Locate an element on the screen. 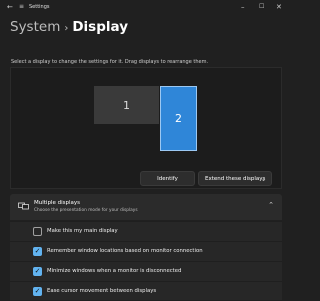 This screenshot has width=320, height=301. hamburger-menu-icon: ≡ is located at coordinates (21, 7).